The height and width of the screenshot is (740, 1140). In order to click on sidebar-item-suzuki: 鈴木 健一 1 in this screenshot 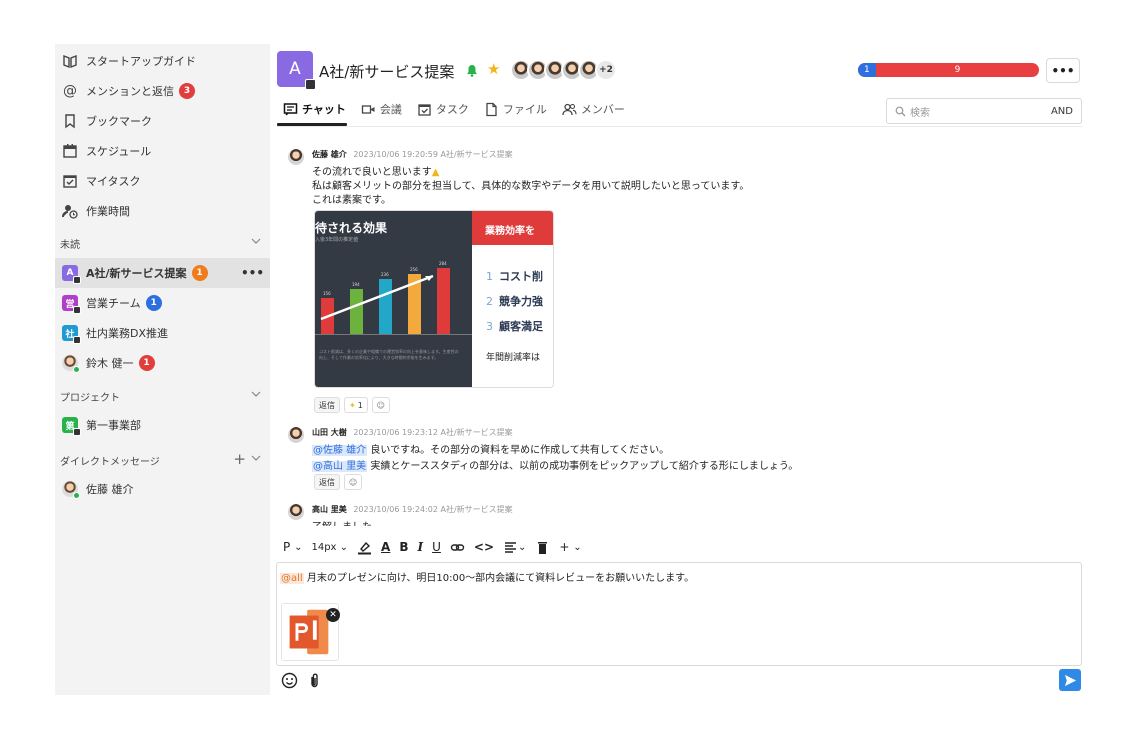, I will do `click(162, 363)`.